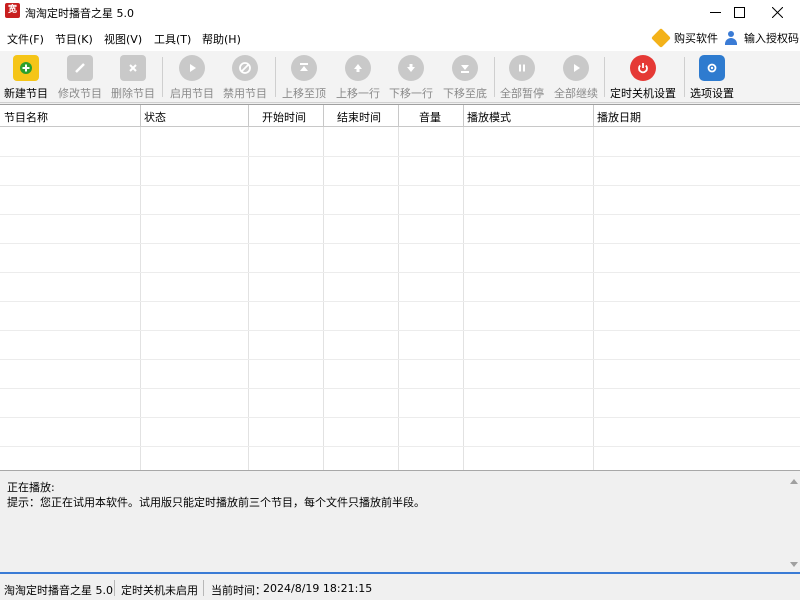 This screenshot has height=600, width=800. What do you see at coordinates (731, 38) in the screenshot?
I see `user-icon` at bounding box center [731, 38].